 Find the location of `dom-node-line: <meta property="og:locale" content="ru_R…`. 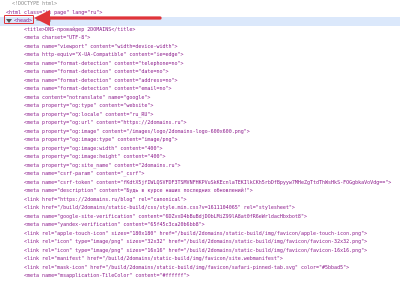

dom-node-line: <meta property="og:locale" content="ru_R… is located at coordinates (200, 115).